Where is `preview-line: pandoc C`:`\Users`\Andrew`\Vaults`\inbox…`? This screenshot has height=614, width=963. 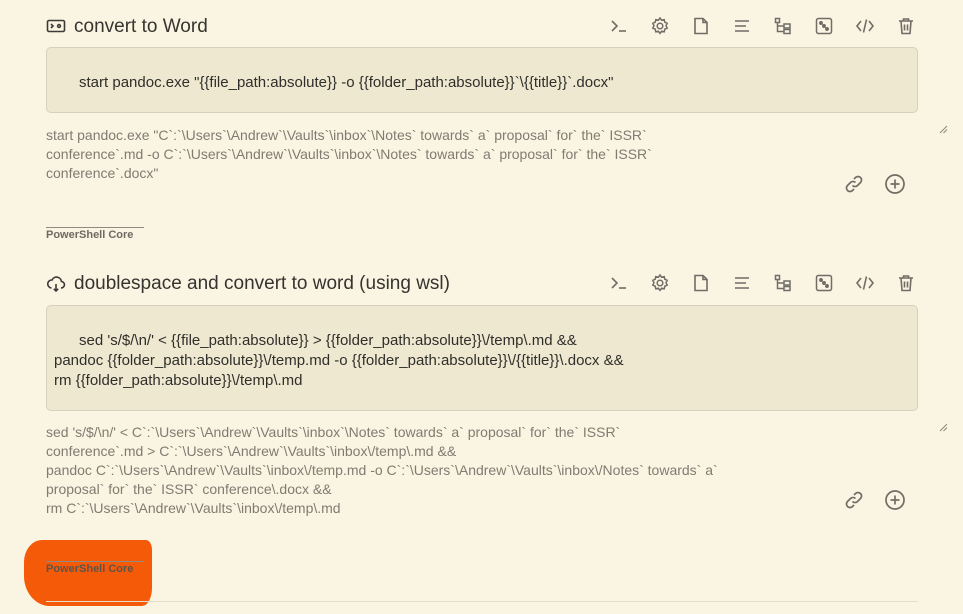 preview-line: pandoc C`:`\Users`\Andrew`\Vaults`\inbox… is located at coordinates (382, 470).